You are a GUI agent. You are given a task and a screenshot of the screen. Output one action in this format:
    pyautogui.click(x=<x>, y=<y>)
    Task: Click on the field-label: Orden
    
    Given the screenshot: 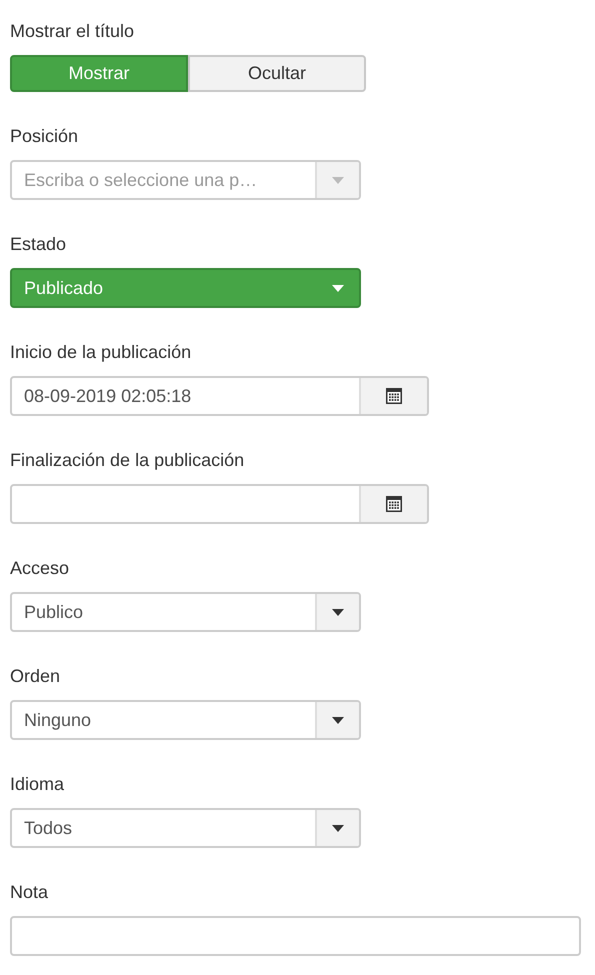 What is the action you would take?
    pyautogui.click(x=35, y=676)
    